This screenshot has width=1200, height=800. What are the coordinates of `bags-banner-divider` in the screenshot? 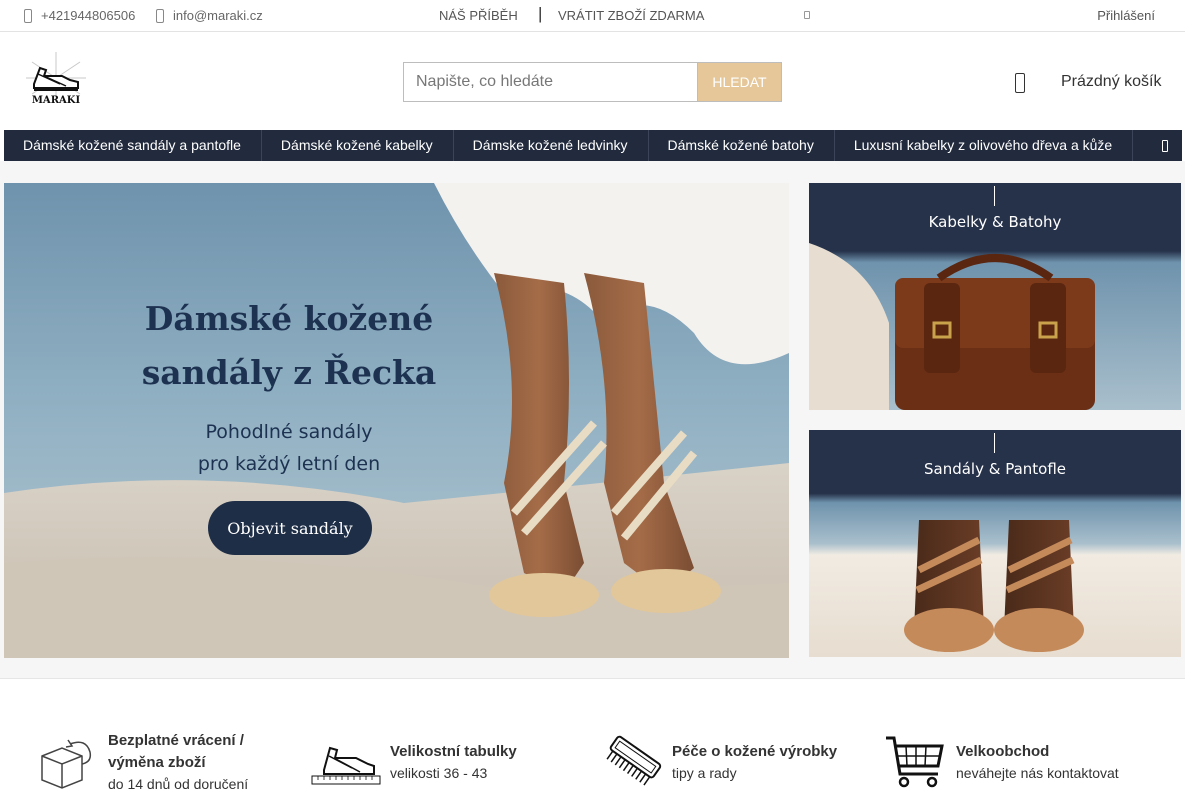 It's located at (994, 196).